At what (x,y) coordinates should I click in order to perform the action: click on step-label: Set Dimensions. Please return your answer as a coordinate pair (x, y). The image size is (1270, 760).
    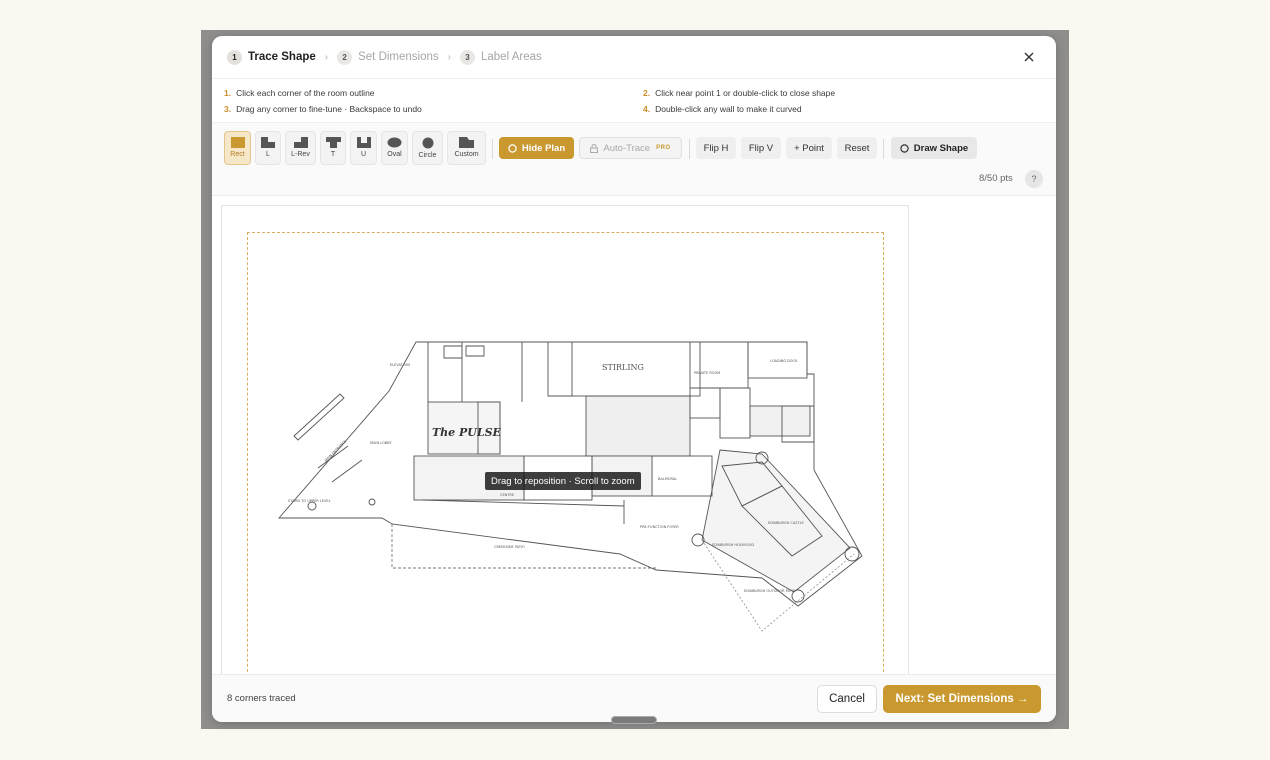
    Looking at the image, I should click on (398, 57).